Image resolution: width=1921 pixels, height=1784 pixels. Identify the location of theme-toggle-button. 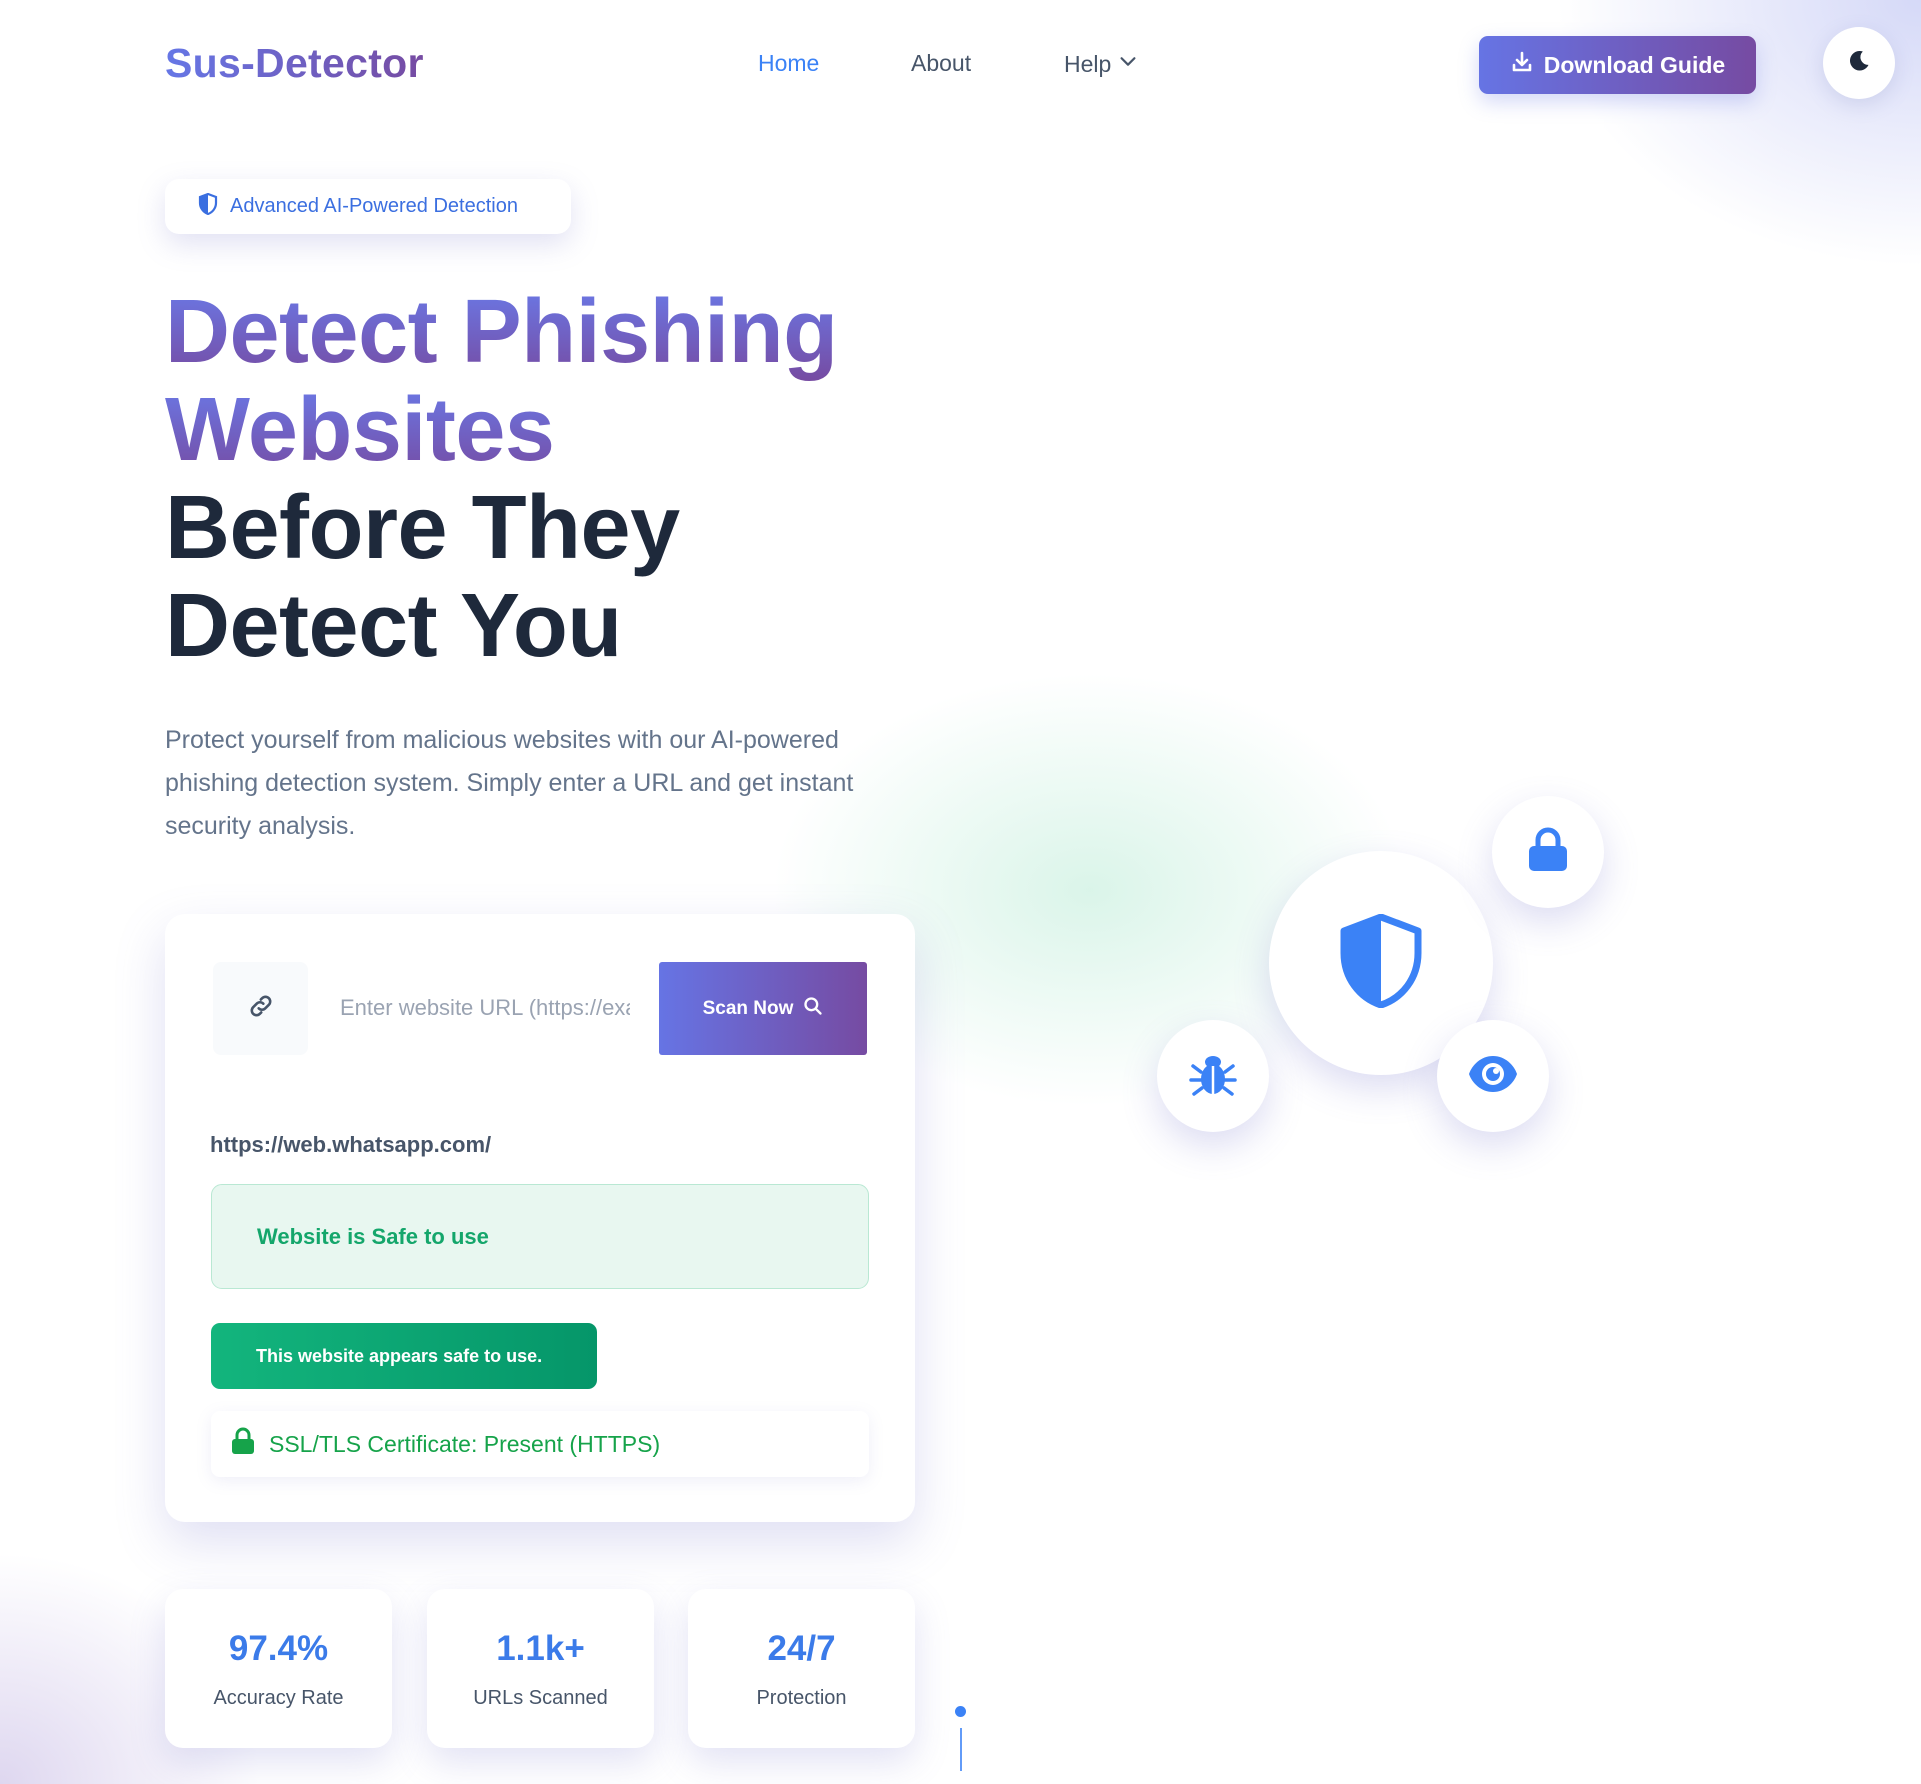
(1859, 63).